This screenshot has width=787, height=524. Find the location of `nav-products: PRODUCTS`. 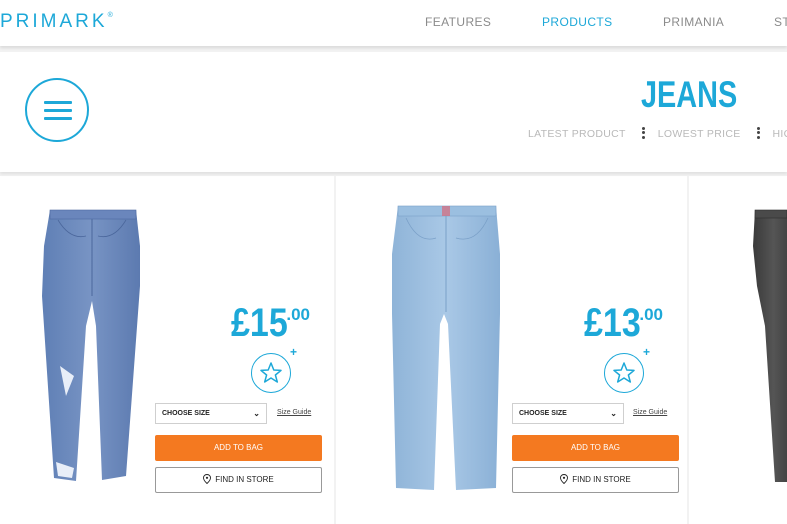

nav-products: PRODUCTS is located at coordinates (577, 22).